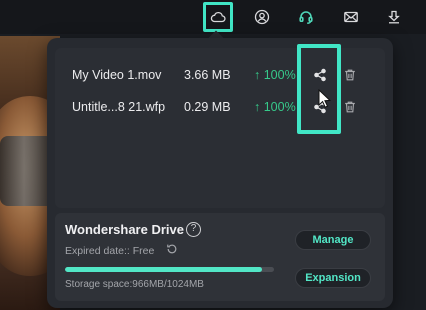  I want to click on help-icon: ?, so click(193, 229).